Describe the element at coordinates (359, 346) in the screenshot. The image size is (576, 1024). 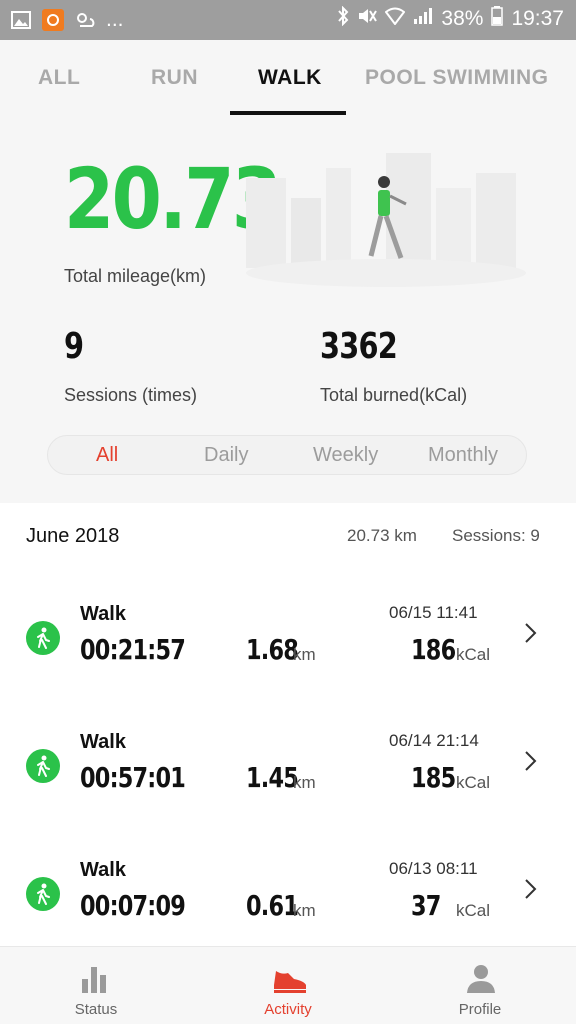
I see `burned-value: 3362` at that location.